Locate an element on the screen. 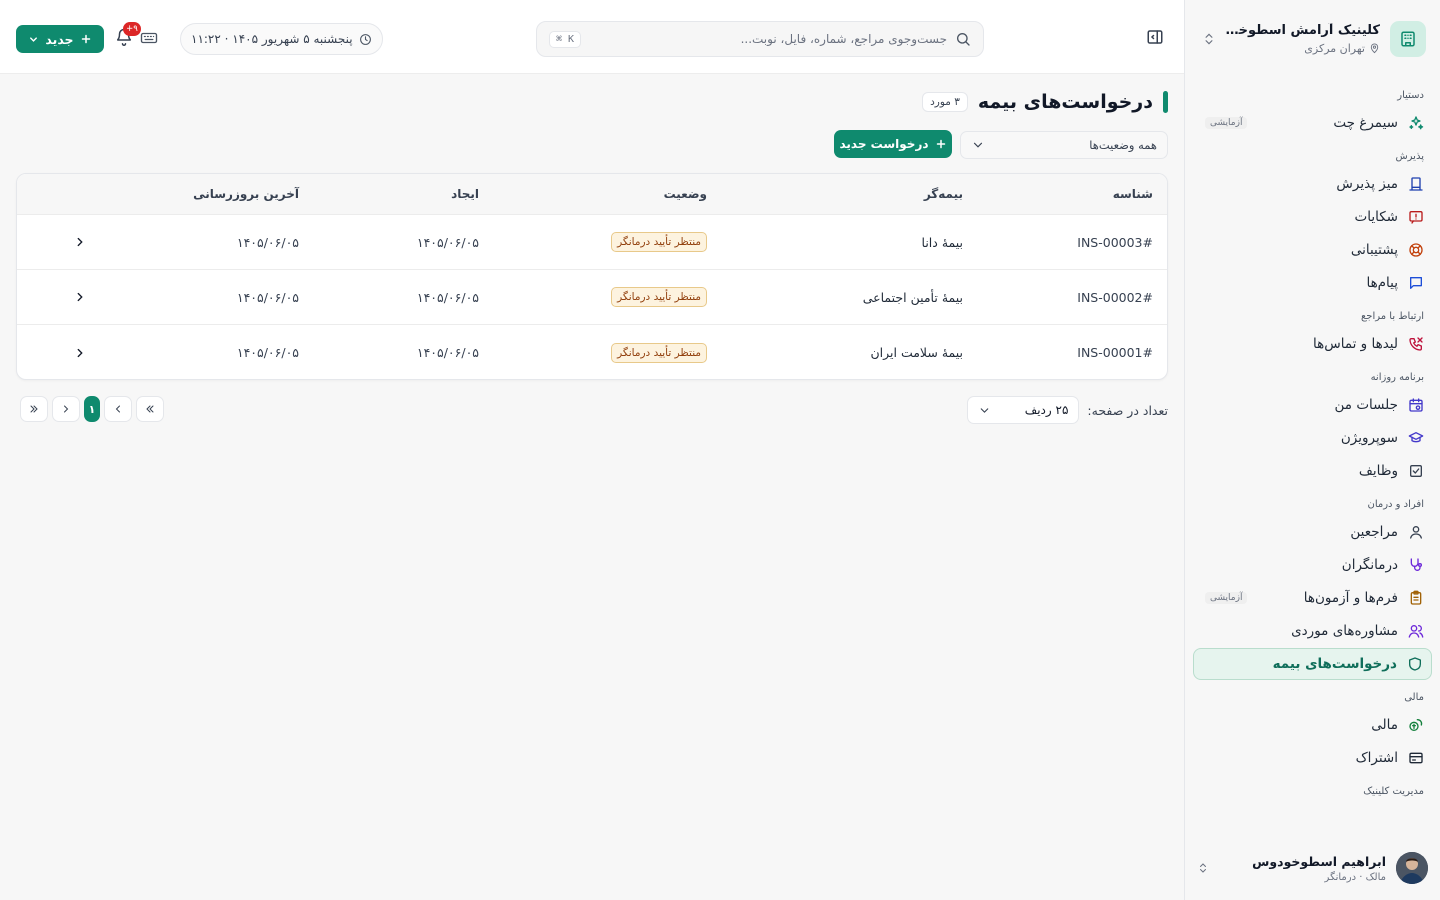 This screenshot has height=900, width=1440. datetime-text: پنجشنبه ۵ شهریور ۱۴۰۵ · ۱۱:۲۲ is located at coordinates (272, 39).